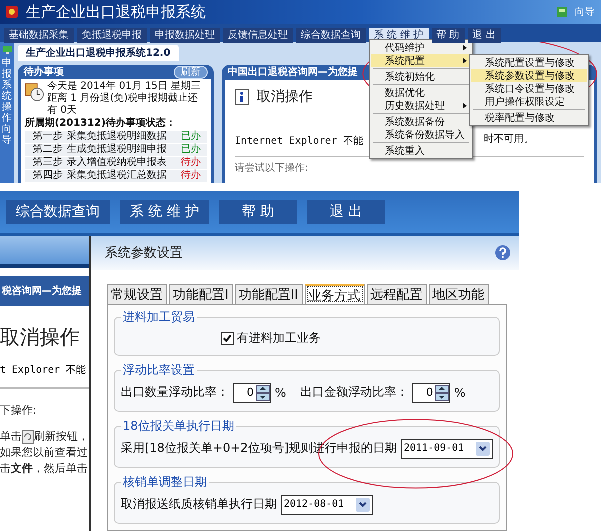 The width and height of the screenshot is (601, 531). Describe the element at coordinates (123, 105) in the screenshot. I see `deadline-text: 距离 1 月份退(免)税申报期截止还有 0天` at that location.